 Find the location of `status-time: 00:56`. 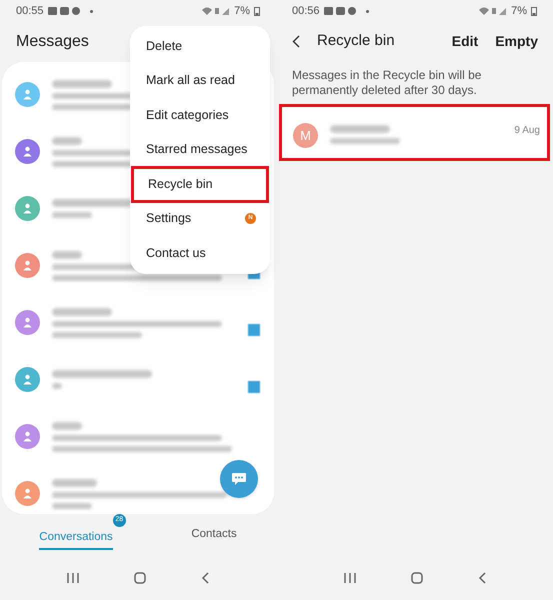

status-time: 00:56 is located at coordinates (306, 11).